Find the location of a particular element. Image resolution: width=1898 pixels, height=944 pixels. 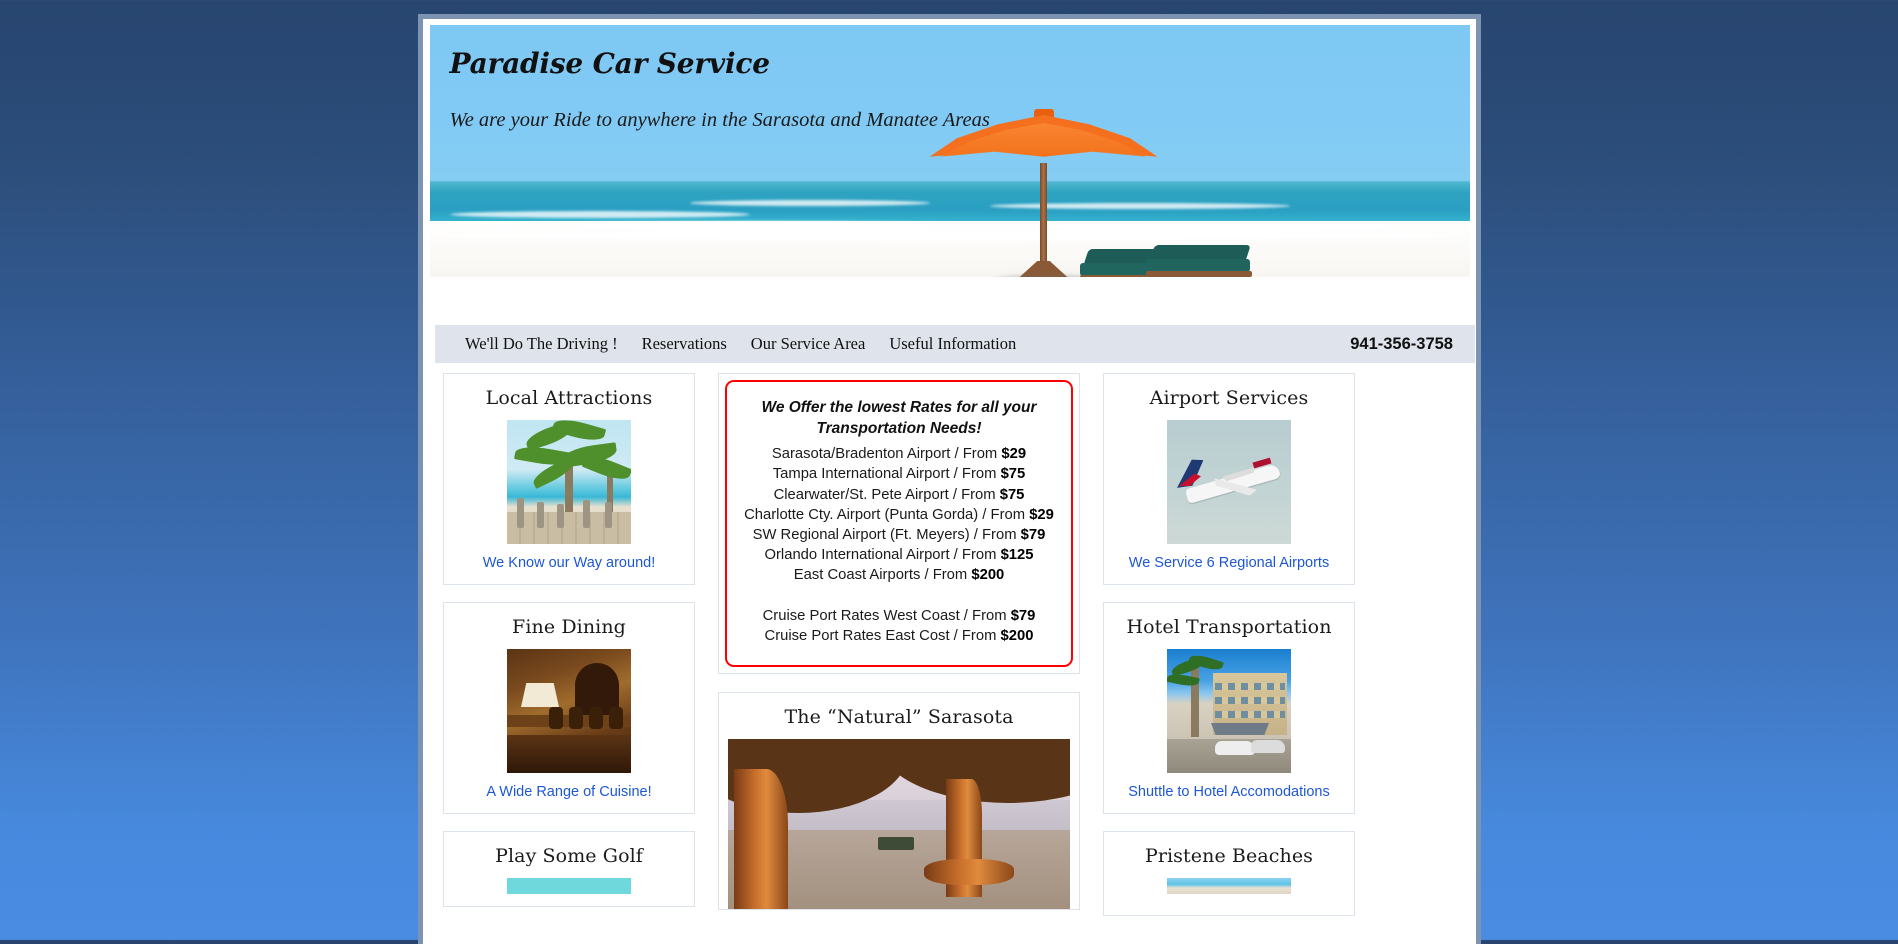

panel-title: Pristene Beaches is located at coordinates (1229, 856).